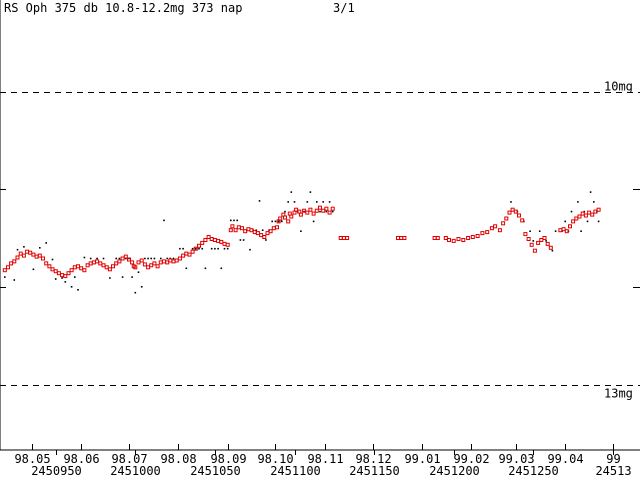 Image resolution: width=640 pixels, height=480 pixels. Describe the element at coordinates (374, 471) in the screenshot. I see `x-jd-label: 2451150` at that location.